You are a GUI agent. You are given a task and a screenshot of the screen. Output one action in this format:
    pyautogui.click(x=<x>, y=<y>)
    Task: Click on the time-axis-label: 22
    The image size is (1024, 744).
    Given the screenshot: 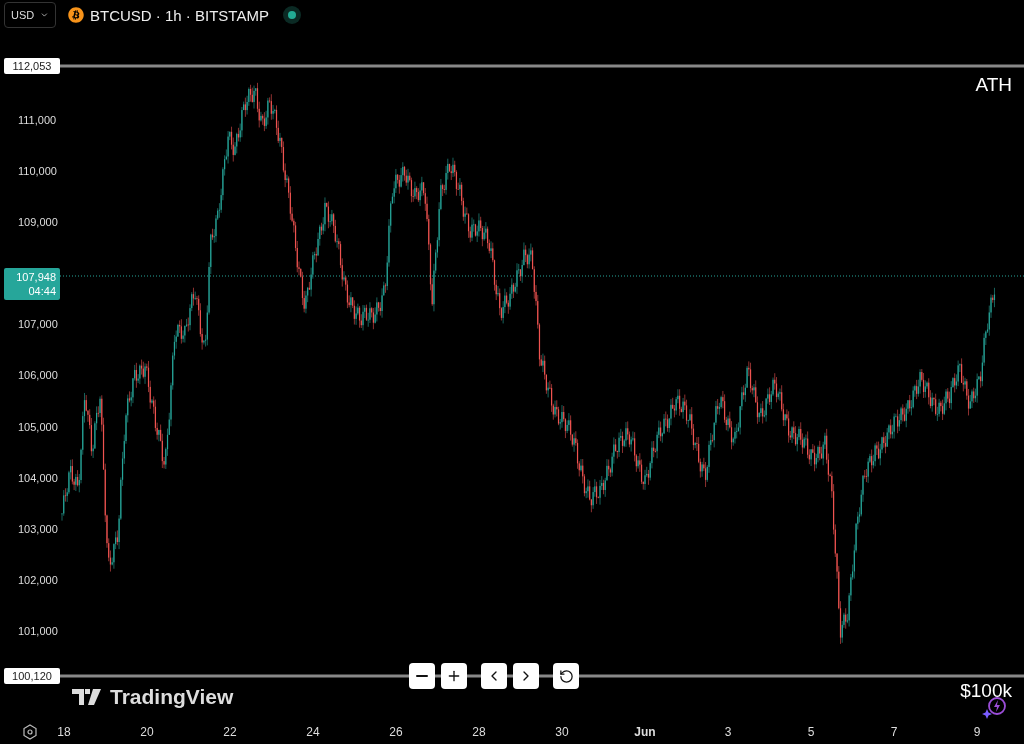 What is the action you would take?
    pyautogui.click(x=230, y=732)
    